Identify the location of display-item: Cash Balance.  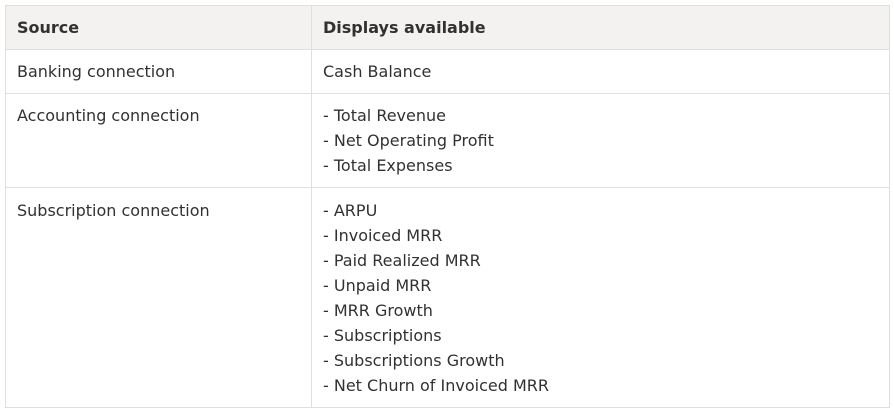
(377, 71).